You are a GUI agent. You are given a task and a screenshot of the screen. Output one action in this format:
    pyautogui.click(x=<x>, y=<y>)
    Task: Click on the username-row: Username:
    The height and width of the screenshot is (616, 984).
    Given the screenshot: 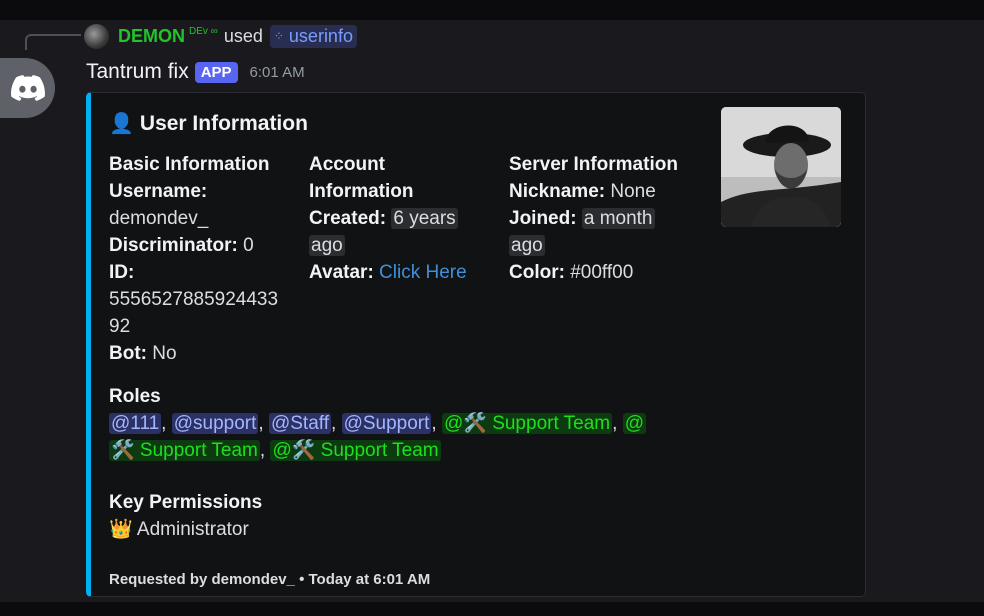 What is the action you would take?
    pyautogui.click(x=204, y=191)
    